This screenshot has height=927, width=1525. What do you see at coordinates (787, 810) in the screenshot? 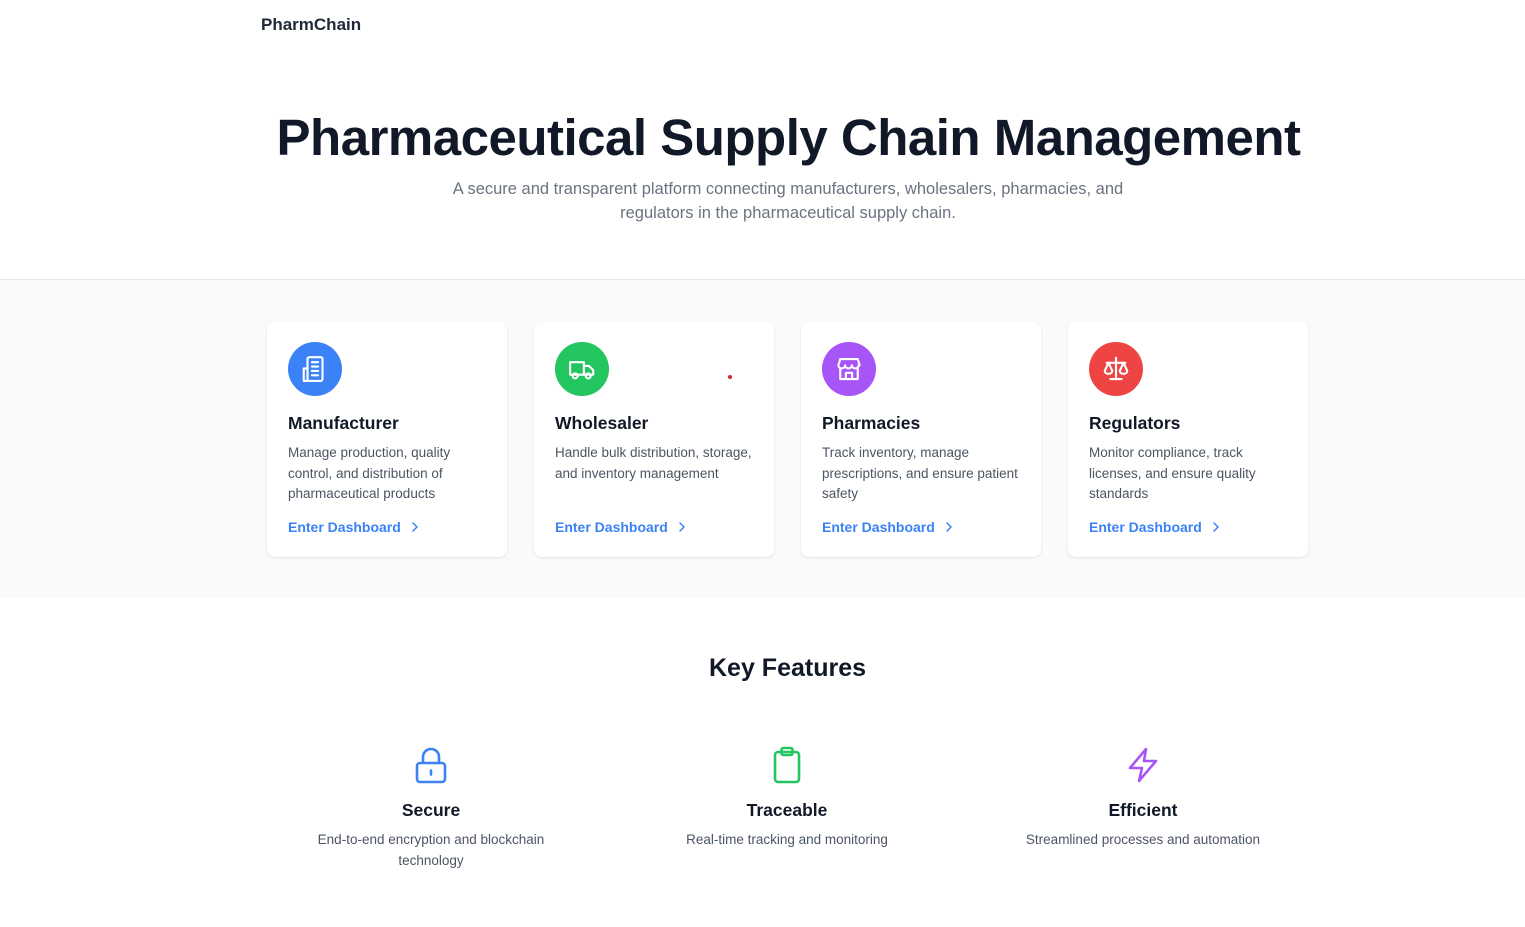
I see `feature-title: Traceable` at bounding box center [787, 810].